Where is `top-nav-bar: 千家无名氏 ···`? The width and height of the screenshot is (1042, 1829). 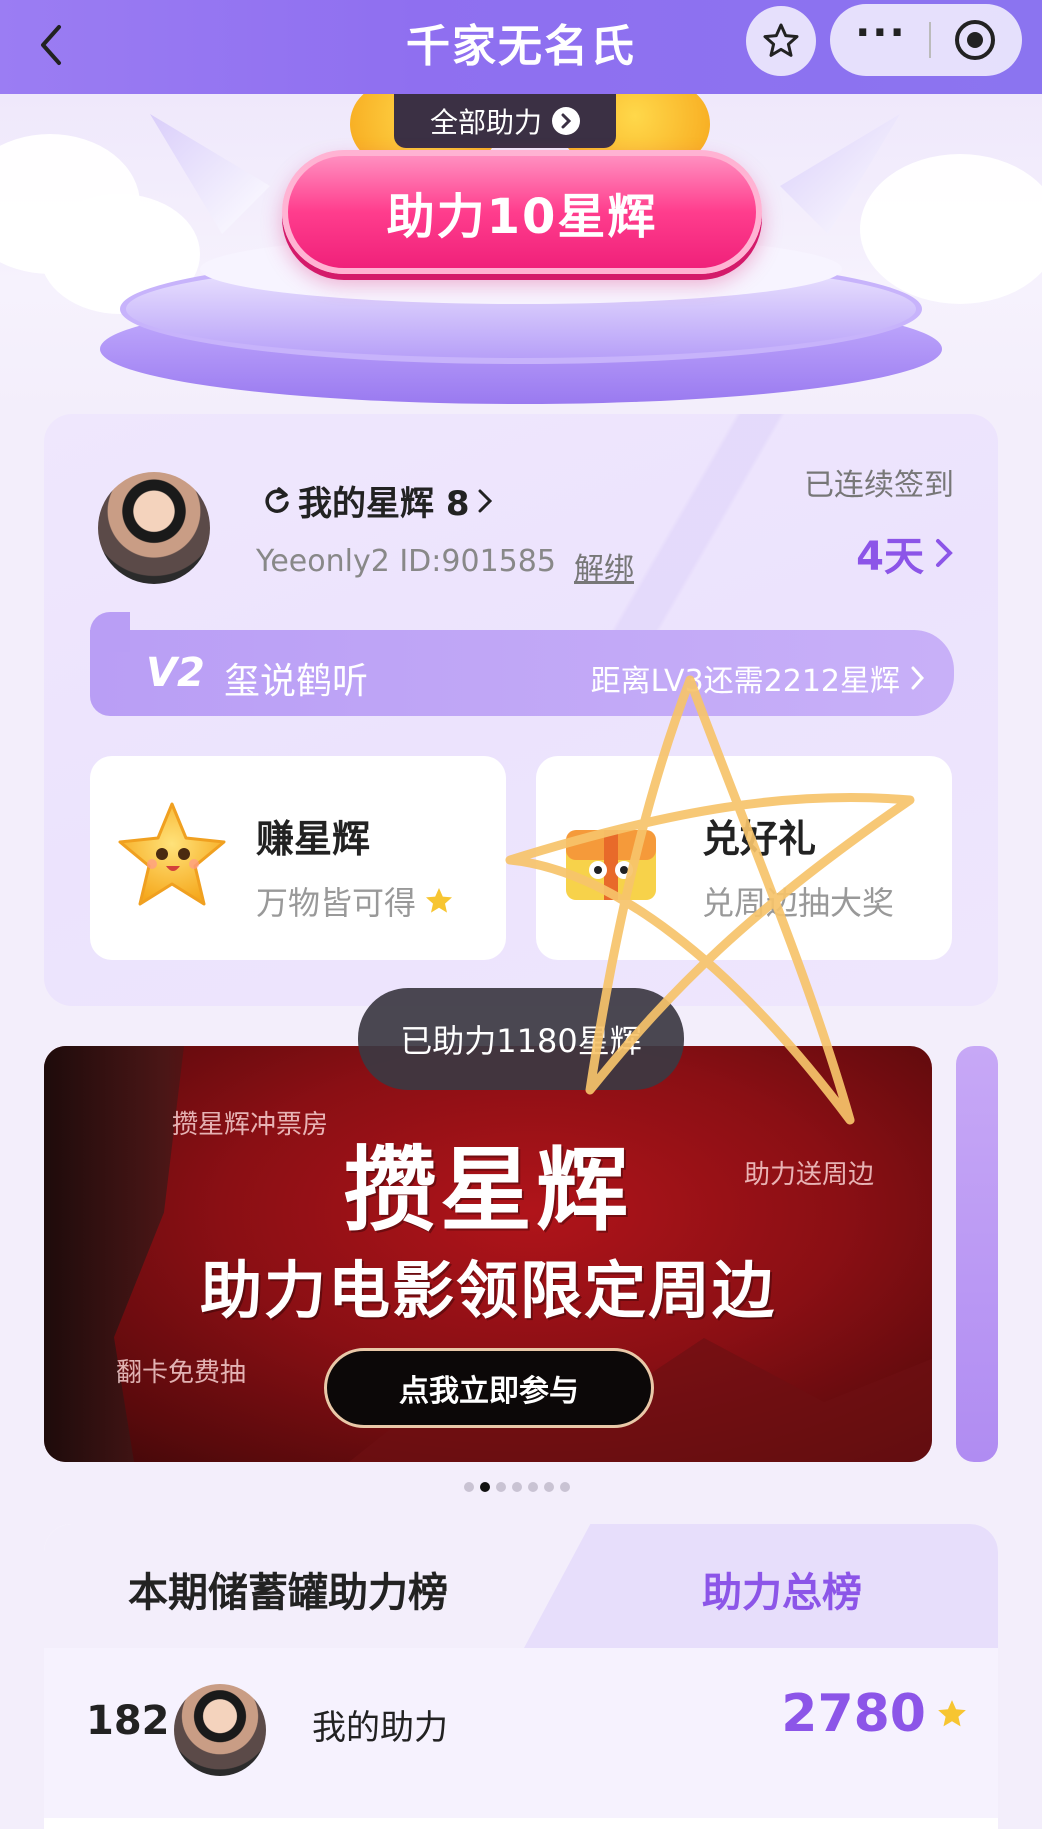 top-nav-bar: 千家无名氏 ··· is located at coordinates (521, 47).